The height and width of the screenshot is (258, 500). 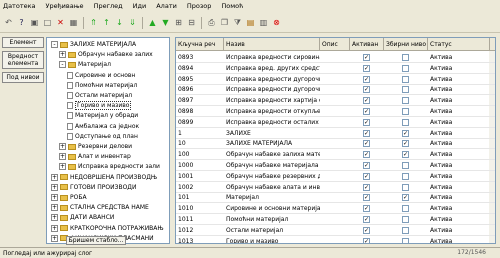 I want to click on first-icon: ⇑, so click(x=93, y=22).